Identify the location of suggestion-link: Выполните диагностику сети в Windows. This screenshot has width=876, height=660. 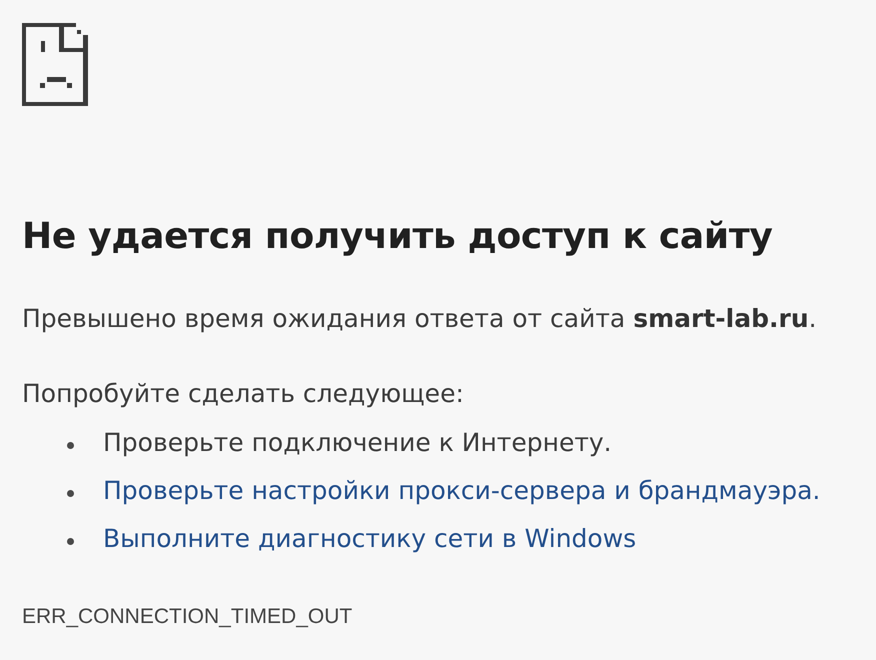
(369, 539).